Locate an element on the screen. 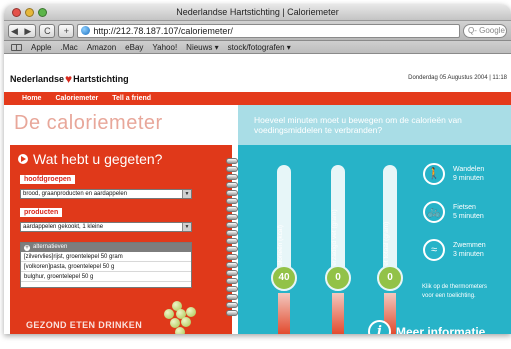 This screenshot has height=349, width=511. activity-cycling: 🚲 Fietsen 5 minuten is located at coordinates (453, 212).